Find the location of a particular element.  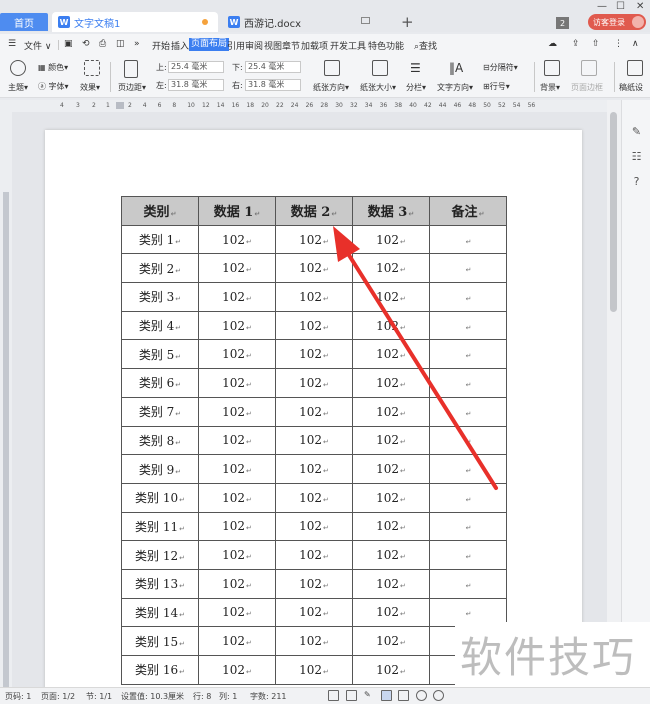

table-cell: 类别 1↵ is located at coordinates (160, 239).